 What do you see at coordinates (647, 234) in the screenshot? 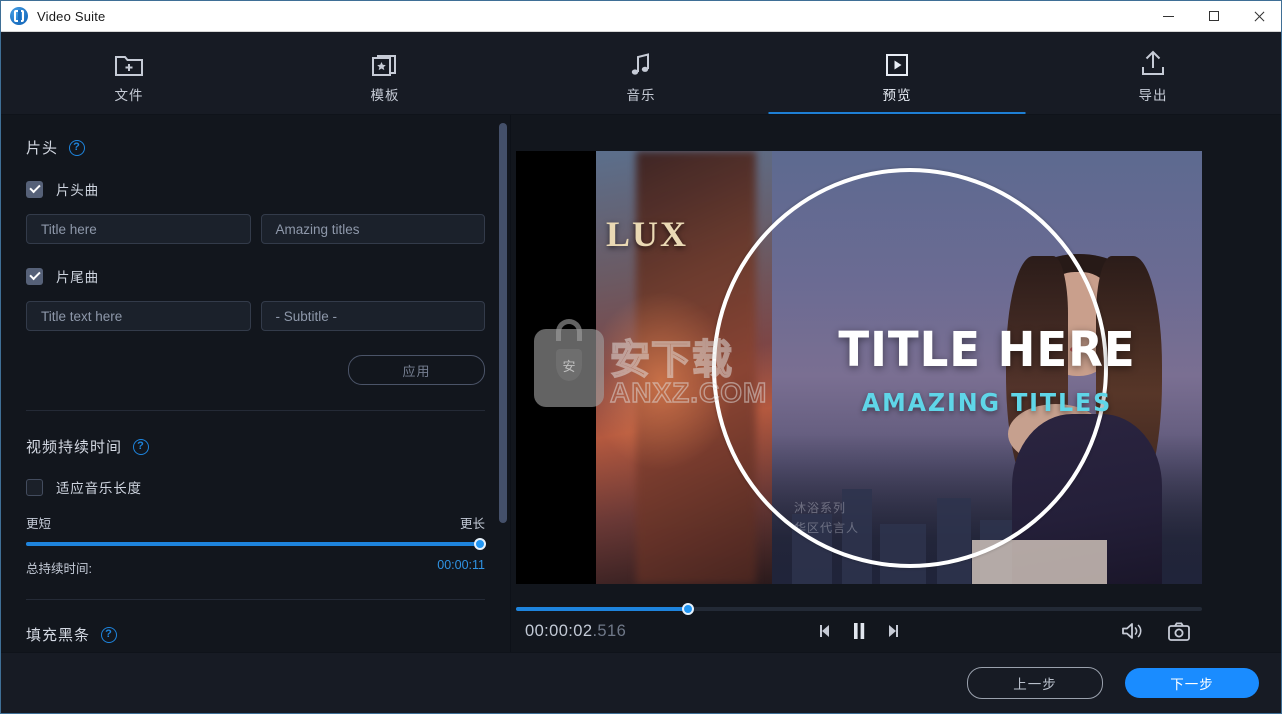
I see `brand-logo: LUX` at bounding box center [647, 234].